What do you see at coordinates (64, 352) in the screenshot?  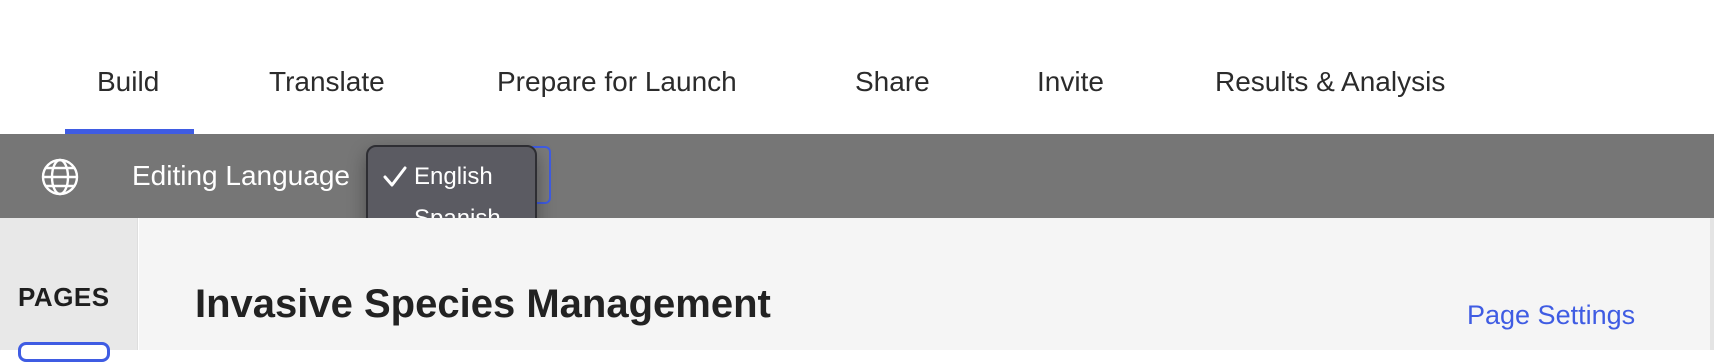 I see `page-thumbnail` at bounding box center [64, 352].